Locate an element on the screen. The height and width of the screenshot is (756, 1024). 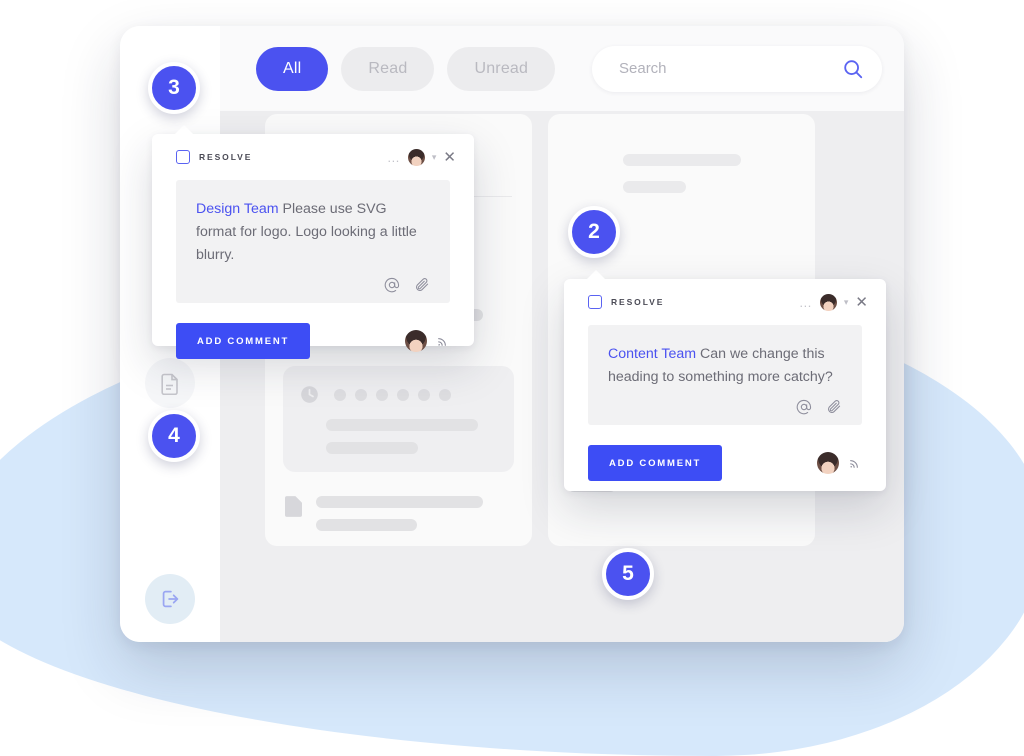
mention-tag: Content Team is located at coordinates (652, 354).